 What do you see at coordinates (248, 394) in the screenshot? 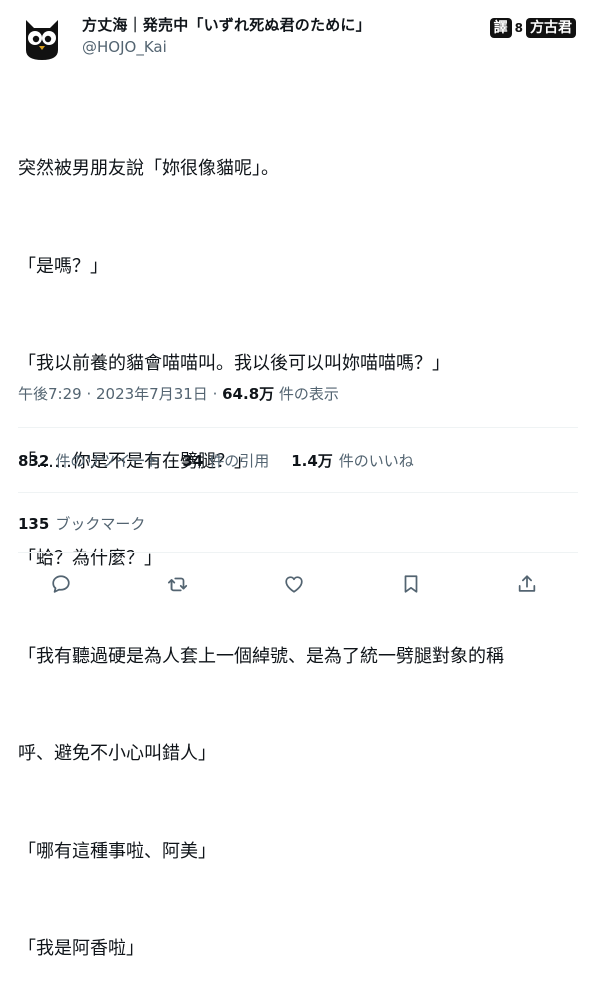
I see `view-count: 64.8万` at bounding box center [248, 394].